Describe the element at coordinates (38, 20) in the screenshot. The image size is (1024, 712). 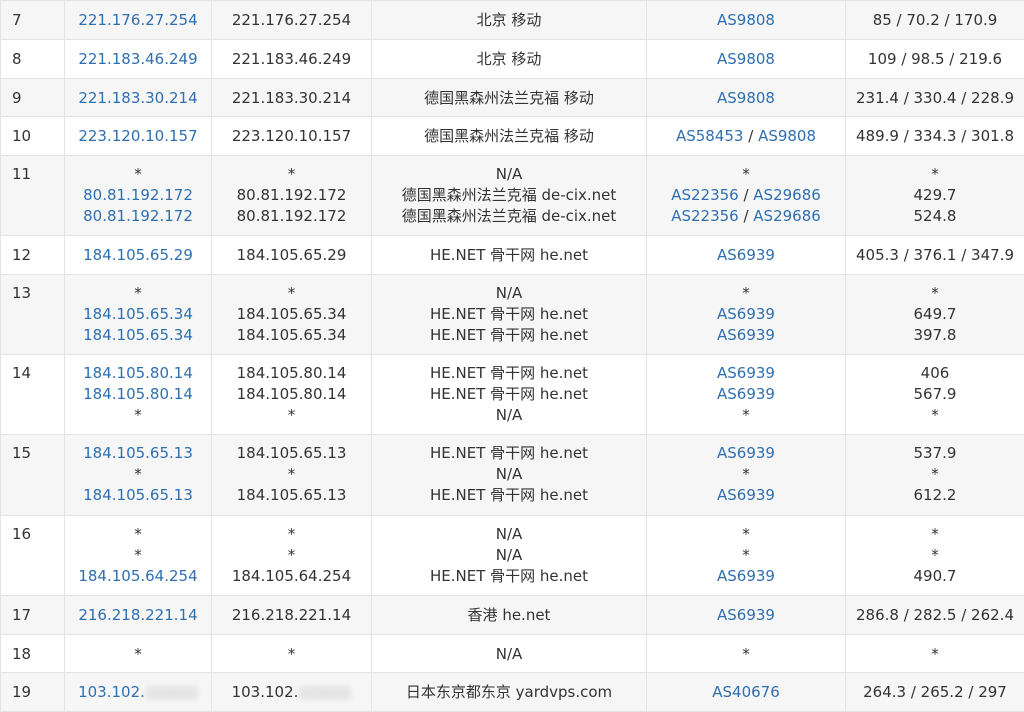
I see `hop-number: 7` at that location.